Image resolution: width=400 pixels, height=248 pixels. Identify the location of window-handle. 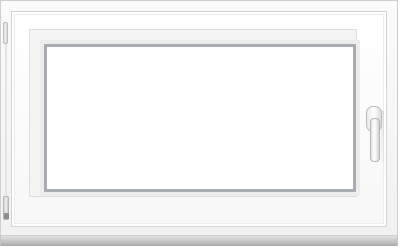
(375, 140).